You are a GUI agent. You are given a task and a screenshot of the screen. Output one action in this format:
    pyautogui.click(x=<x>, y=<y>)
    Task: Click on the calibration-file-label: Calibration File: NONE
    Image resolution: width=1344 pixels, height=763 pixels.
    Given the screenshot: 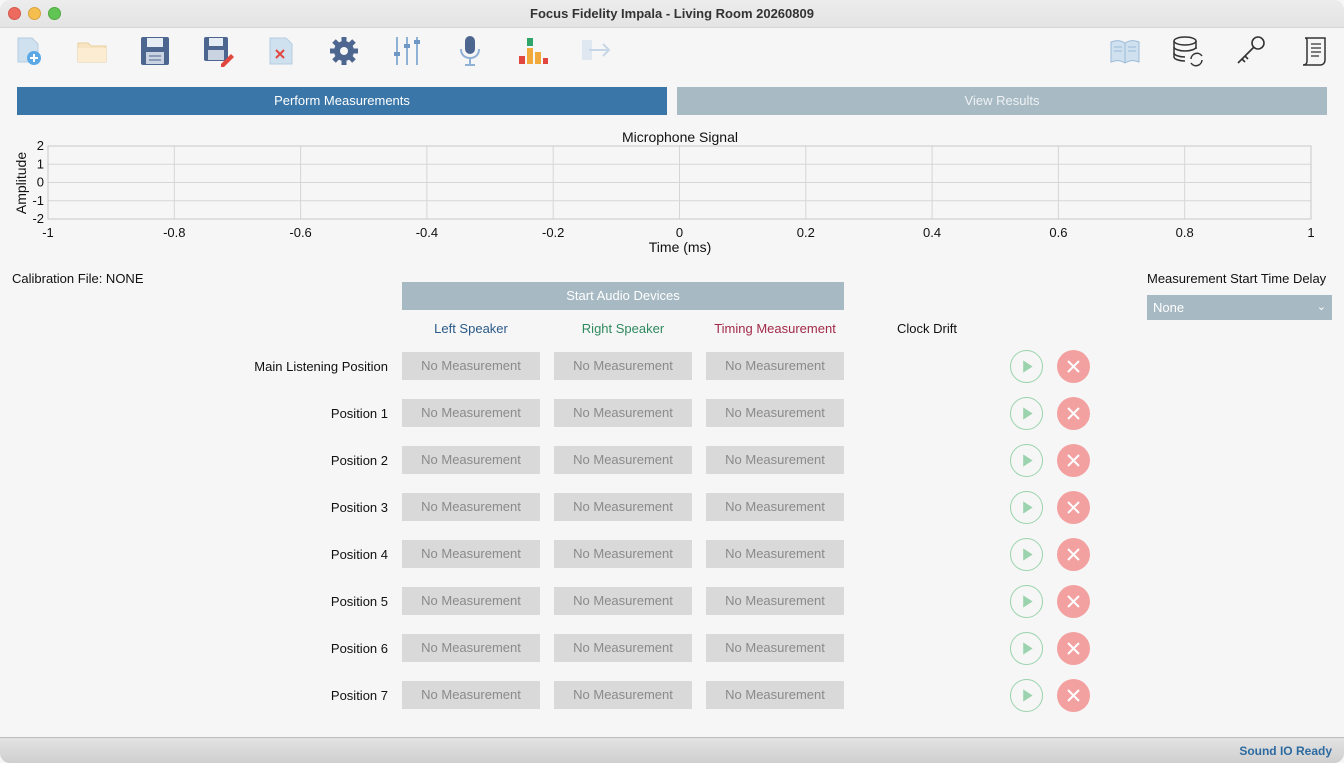 What is the action you would take?
    pyautogui.click(x=78, y=278)
    